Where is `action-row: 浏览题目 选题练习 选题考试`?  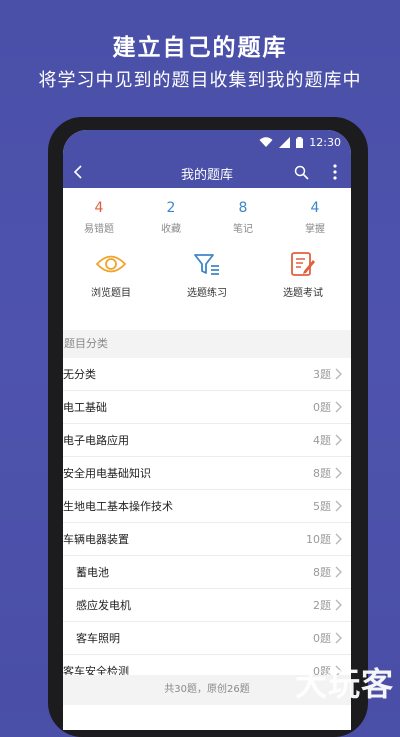 action-row: 浏览题目 选题练习 选题考试 is located at coordinates (207, 278).